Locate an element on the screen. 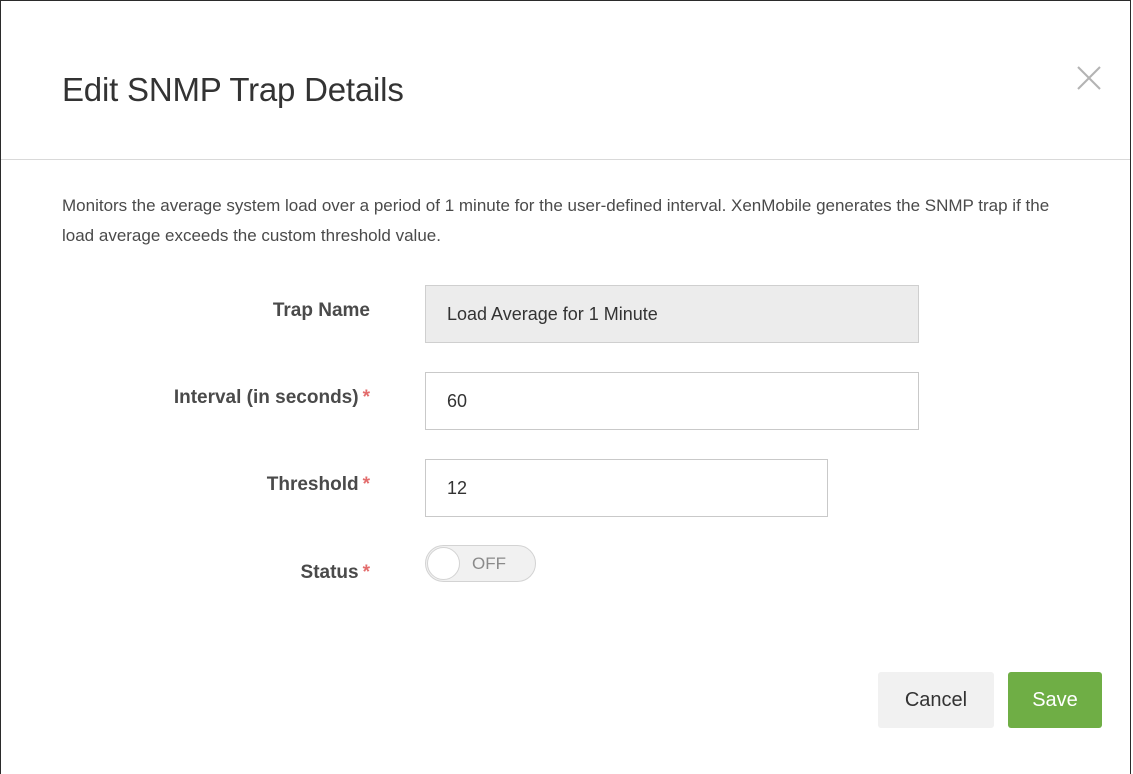  status-label: Status * is located at coordinates (335, 573).